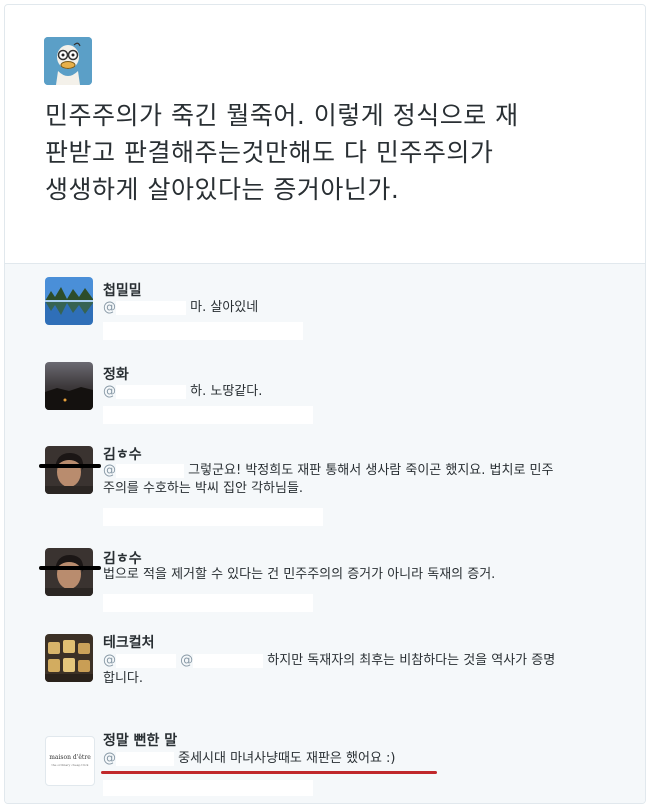 The width and height of the screenshot is (652, 806). I want to click on reply-item: 정화 @ 하. 노땅같다., so click(325, 390).